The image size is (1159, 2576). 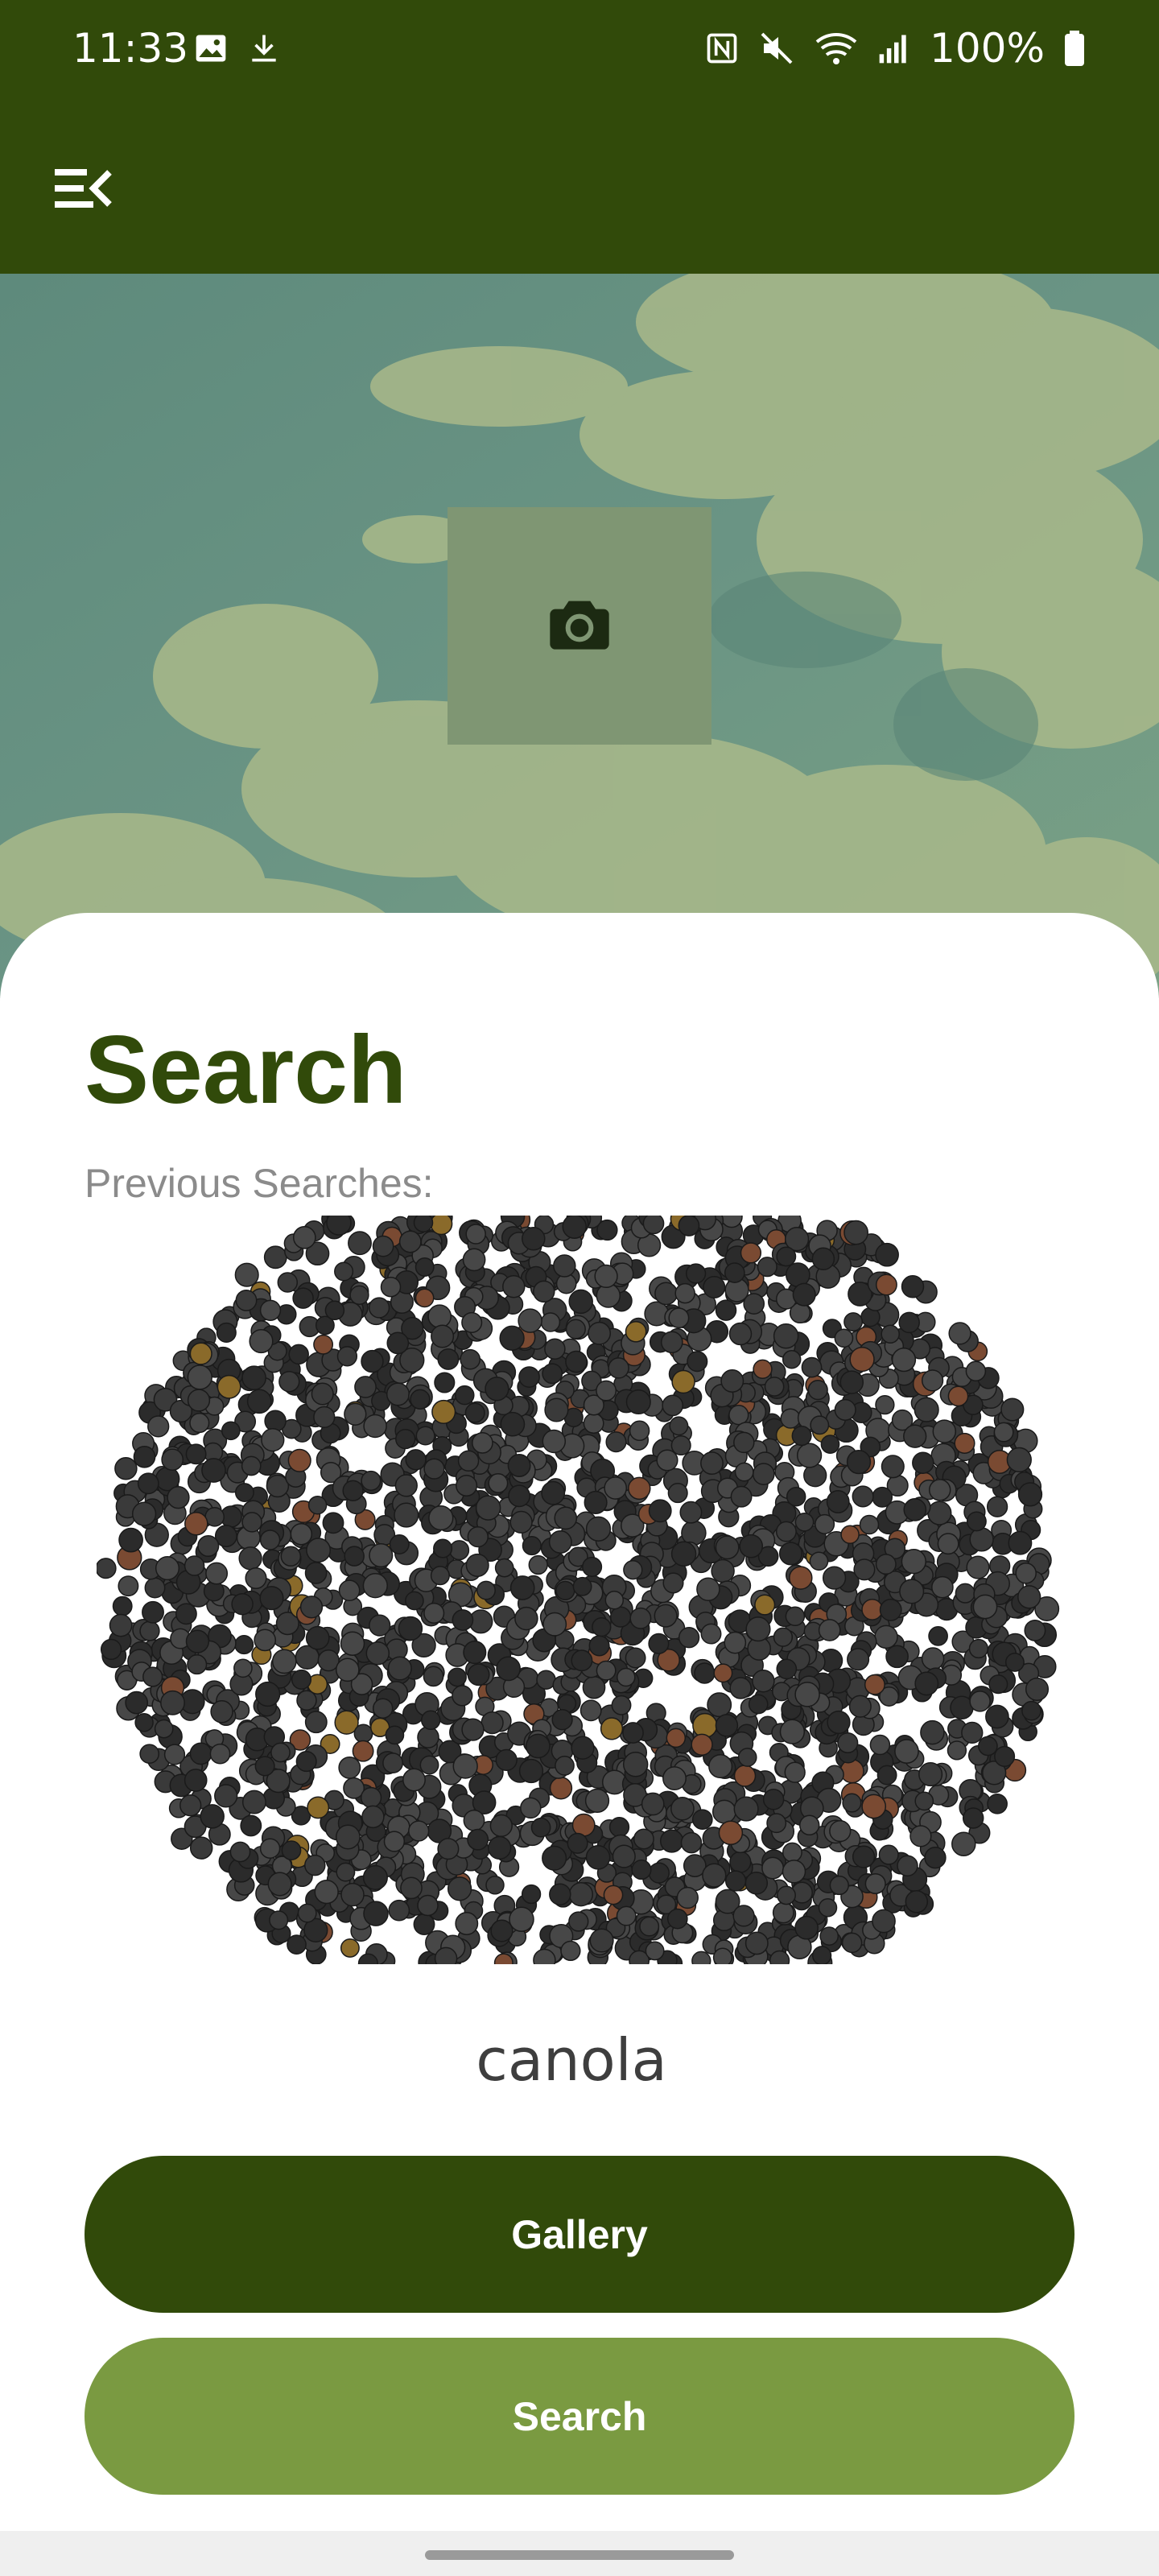 What do you see at coordinates (130, 48) in the screenshot?
I see `status-time: 11:33` at bounding box center [130, 48].